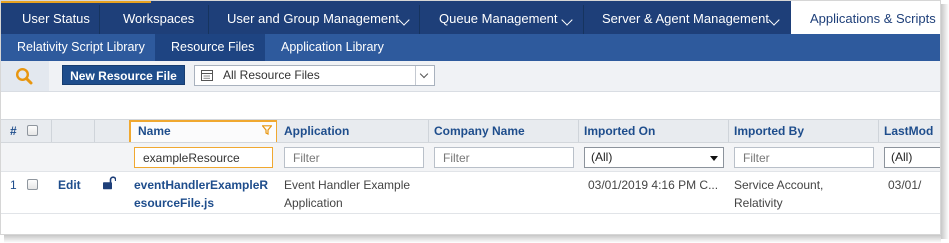 The image size is (949, 243). I want to click on last-modified-filter-select: (All), so click(912, 157).